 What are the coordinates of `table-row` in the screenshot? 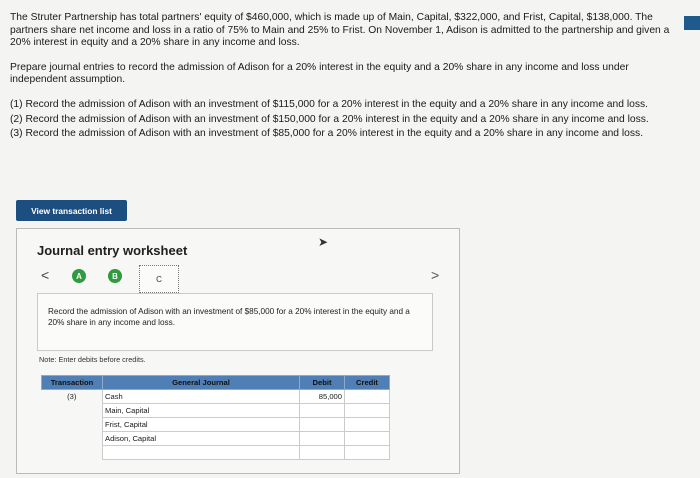 It's located at (216, 452).